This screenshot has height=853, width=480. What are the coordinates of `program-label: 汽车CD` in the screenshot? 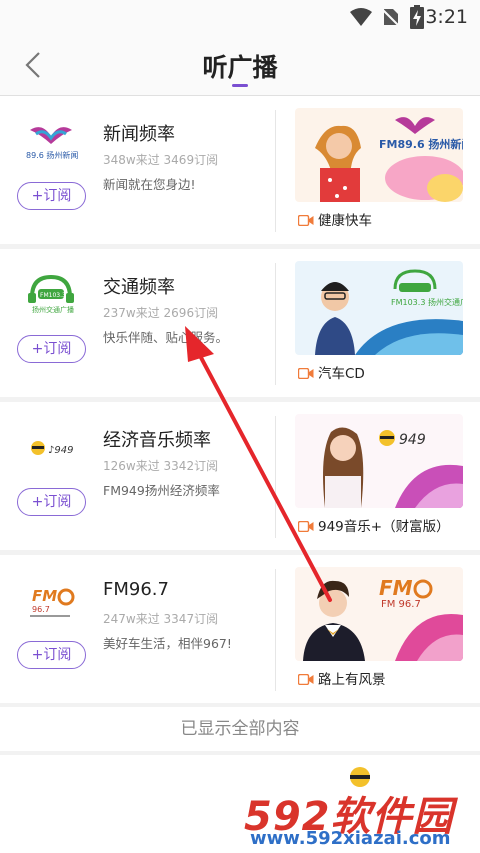 It's located at (341, 374).